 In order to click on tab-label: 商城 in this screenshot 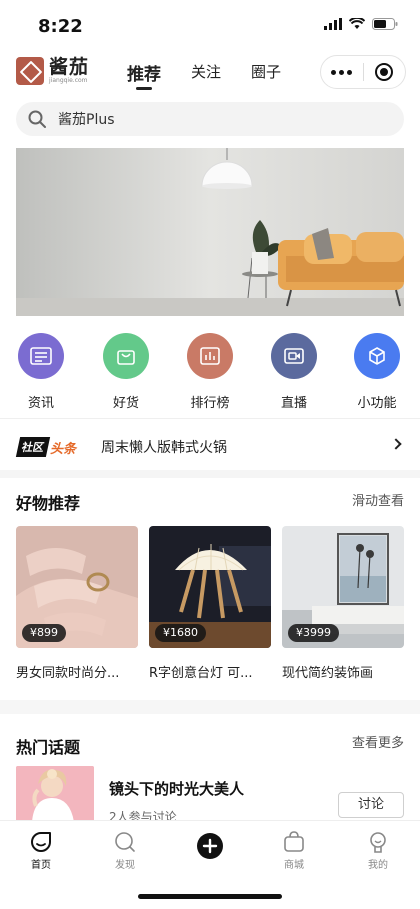, I will do `click(294, 865)`.